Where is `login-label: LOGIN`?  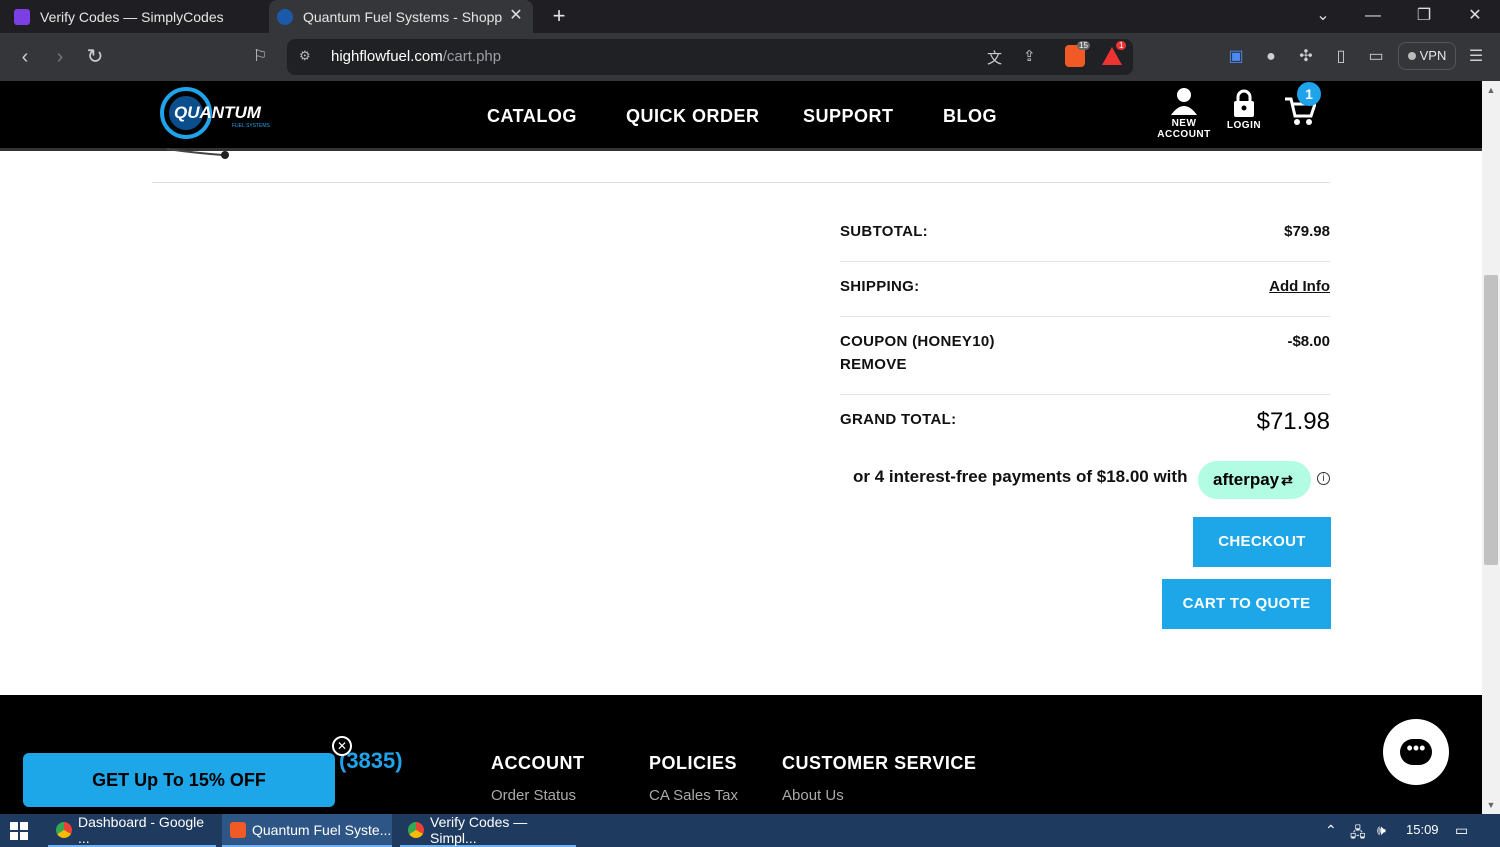
login-label: LOGIN is located at coordinates (1244, 125).